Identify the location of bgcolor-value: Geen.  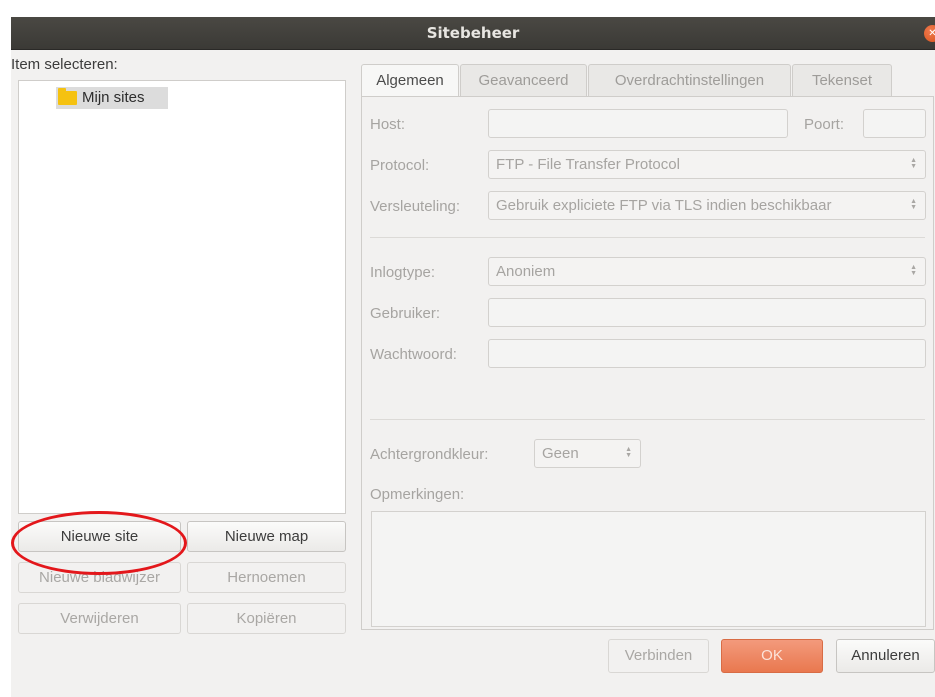
(560, 453).